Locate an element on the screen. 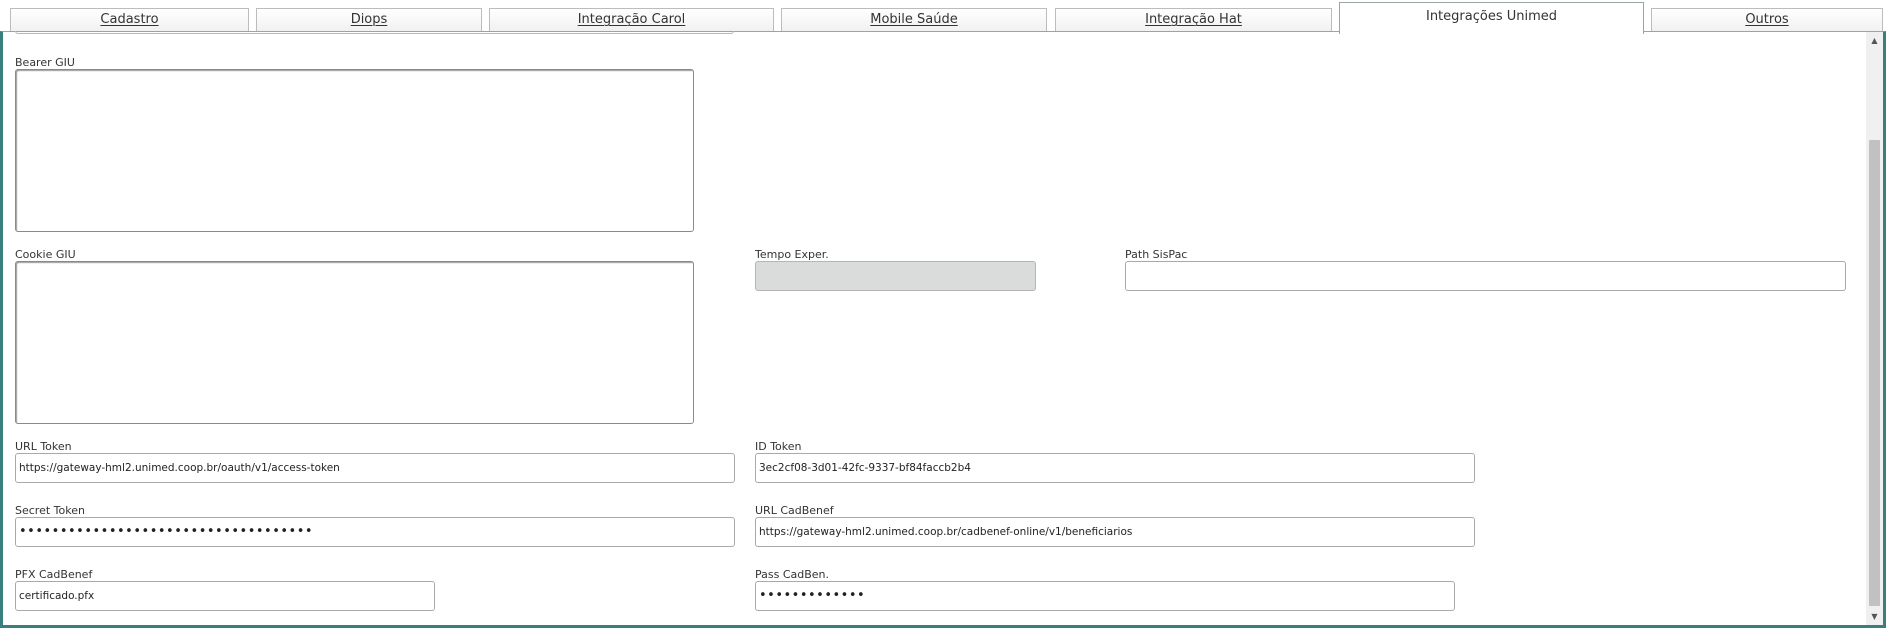  tab-integracao-carol: Integração Carol is located at coordinates (631, 19).